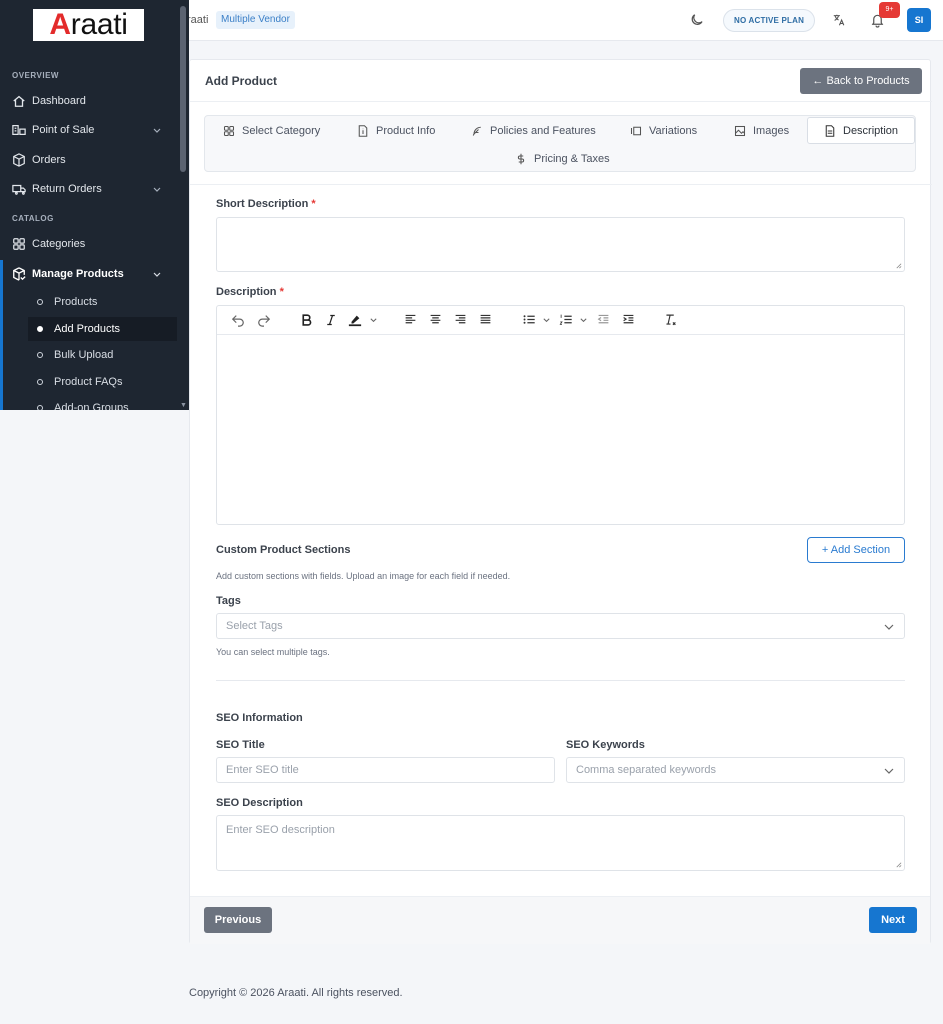  What do you see at coordinates (529, 319) in the screenshot?
I see `bullet-list-icon` at bounding box center [529, 319].